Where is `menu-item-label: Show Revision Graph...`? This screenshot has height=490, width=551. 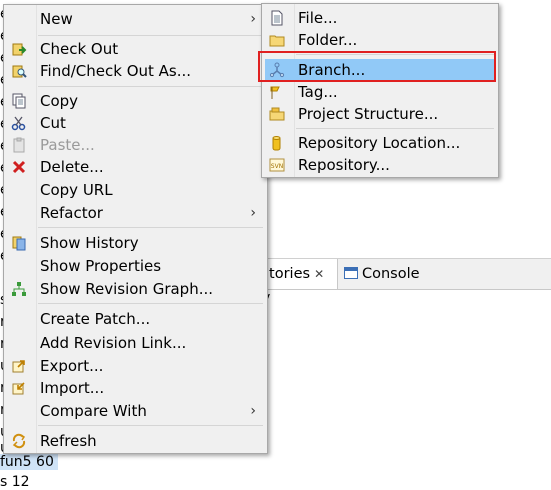
menu-item-label: Show Revision Graph... is located at coordinates (127, 289).